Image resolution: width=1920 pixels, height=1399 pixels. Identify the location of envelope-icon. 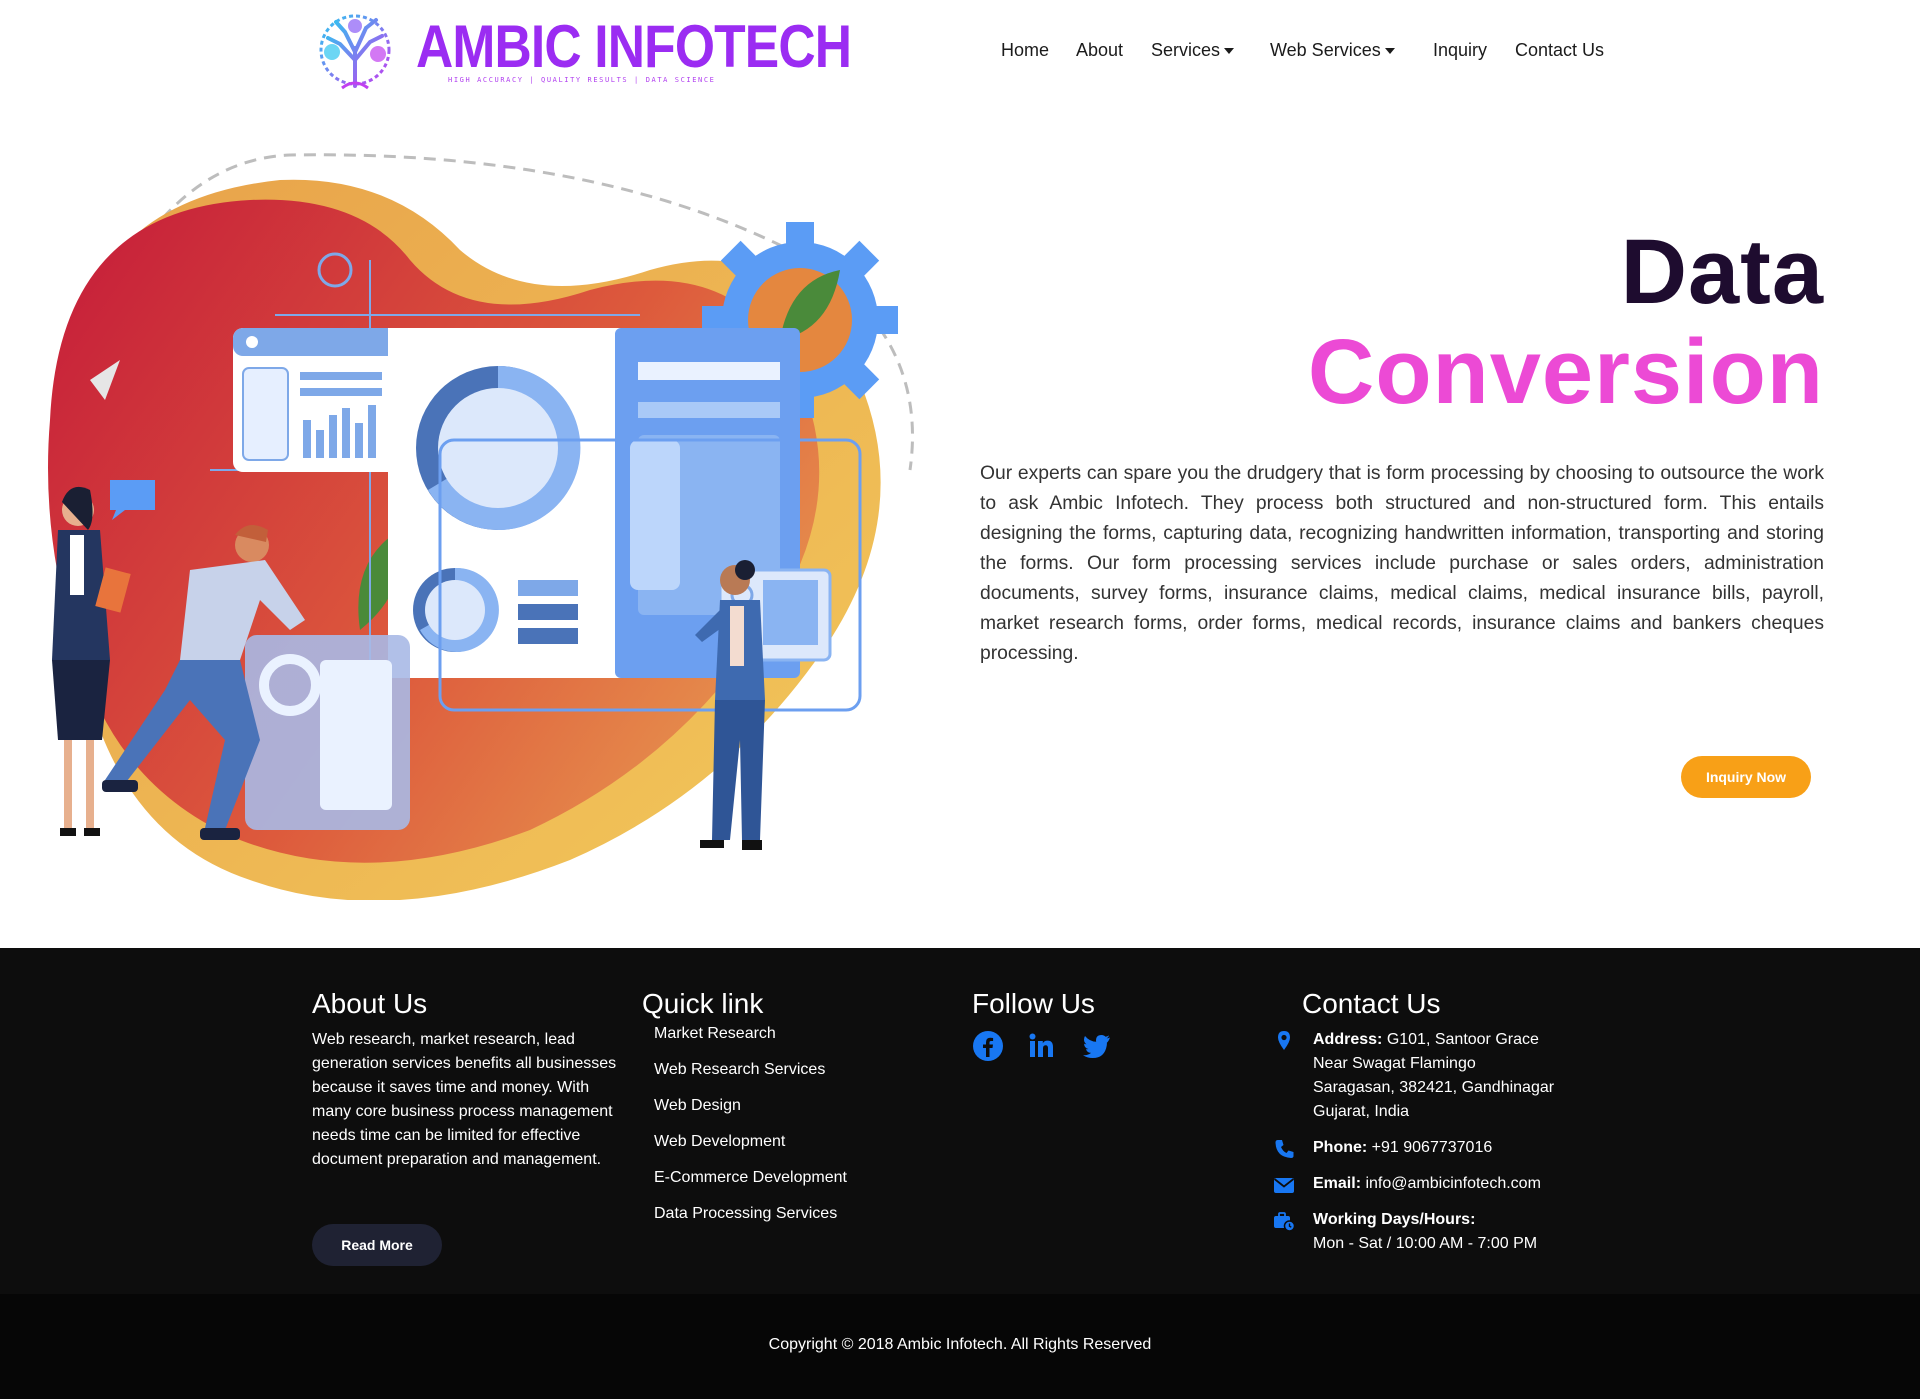
(1284, 1185).